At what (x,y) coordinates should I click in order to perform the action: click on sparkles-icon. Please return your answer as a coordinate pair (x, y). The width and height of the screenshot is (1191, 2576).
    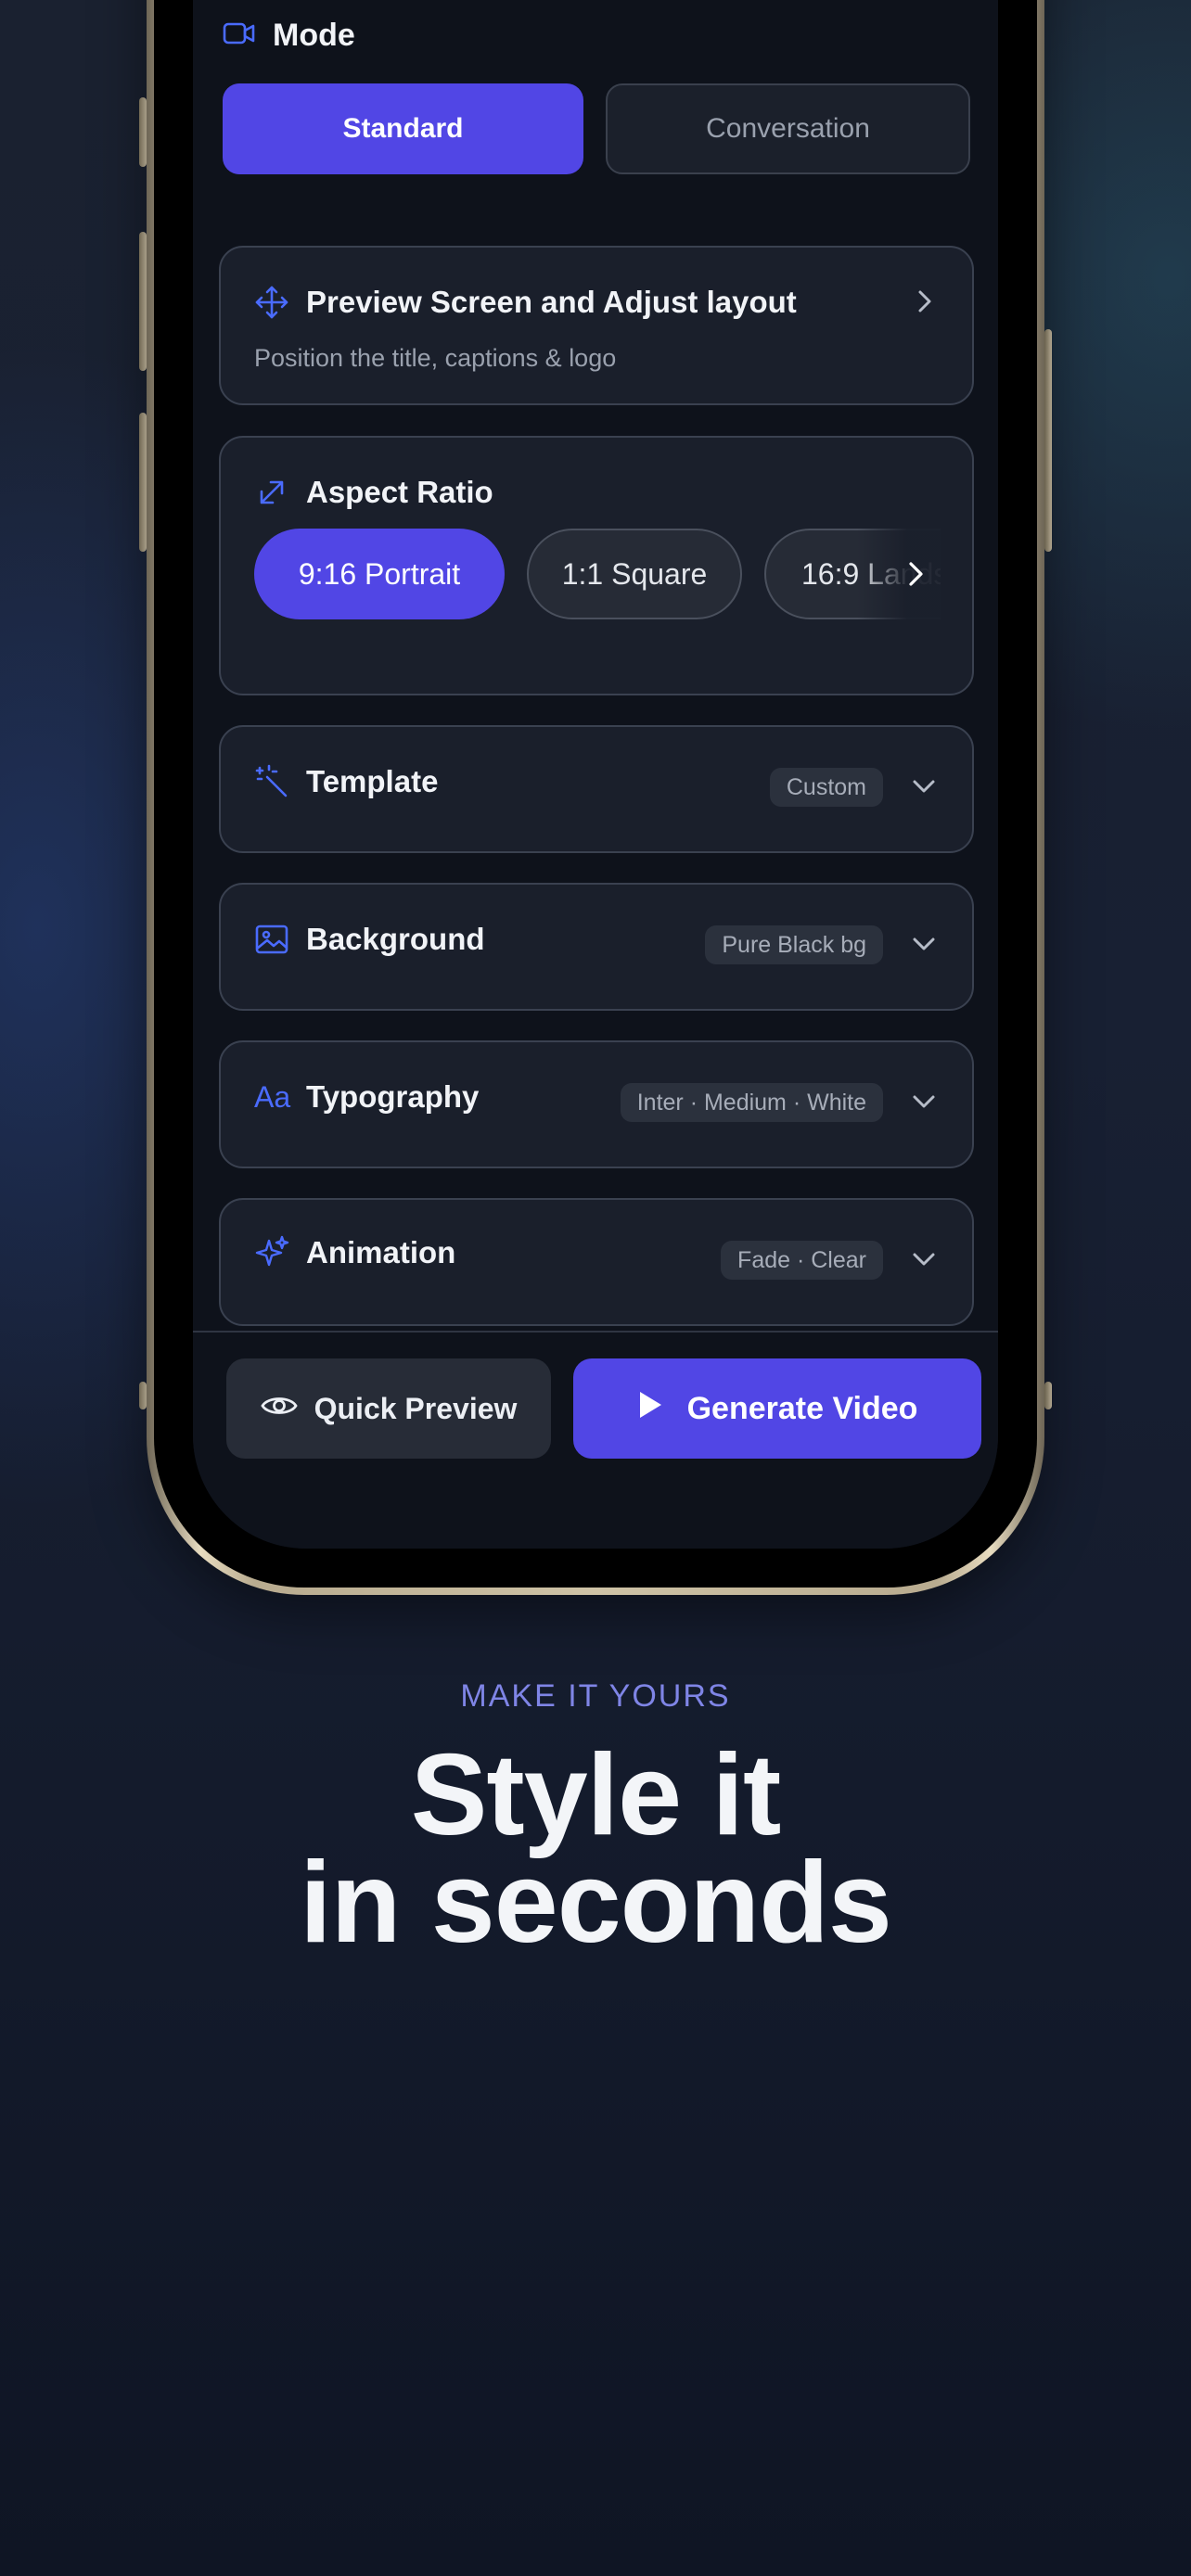
    Looking at the image, I should click on (271, 1252).